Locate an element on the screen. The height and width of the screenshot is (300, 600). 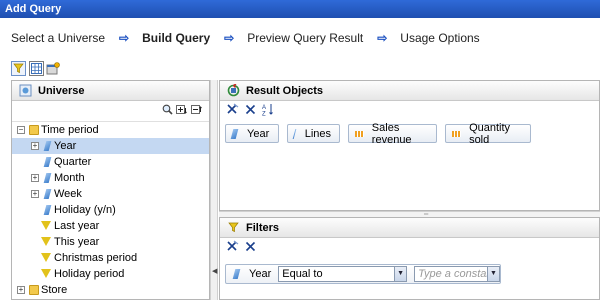
constant-placeholder: Type a constant is located at coordinates (457, 274).